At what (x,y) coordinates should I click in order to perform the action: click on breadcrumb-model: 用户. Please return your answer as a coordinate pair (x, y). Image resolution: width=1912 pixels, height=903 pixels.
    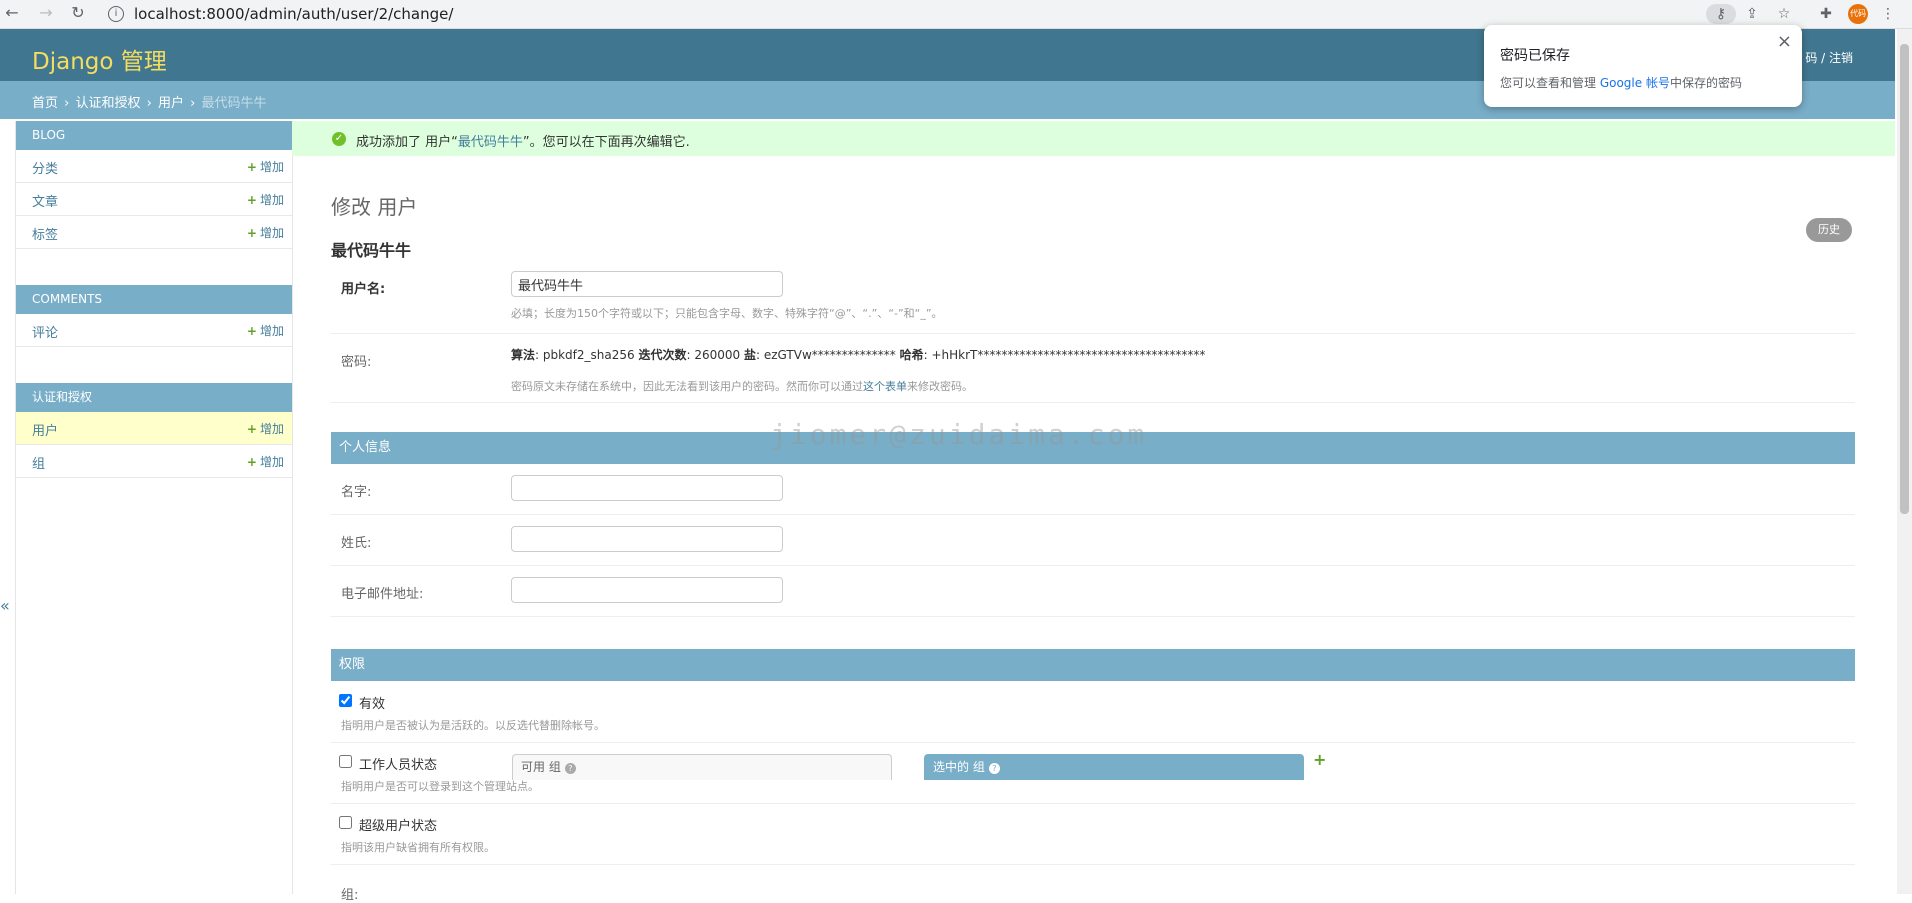
    Looking at the image, I should click on (171, 103).